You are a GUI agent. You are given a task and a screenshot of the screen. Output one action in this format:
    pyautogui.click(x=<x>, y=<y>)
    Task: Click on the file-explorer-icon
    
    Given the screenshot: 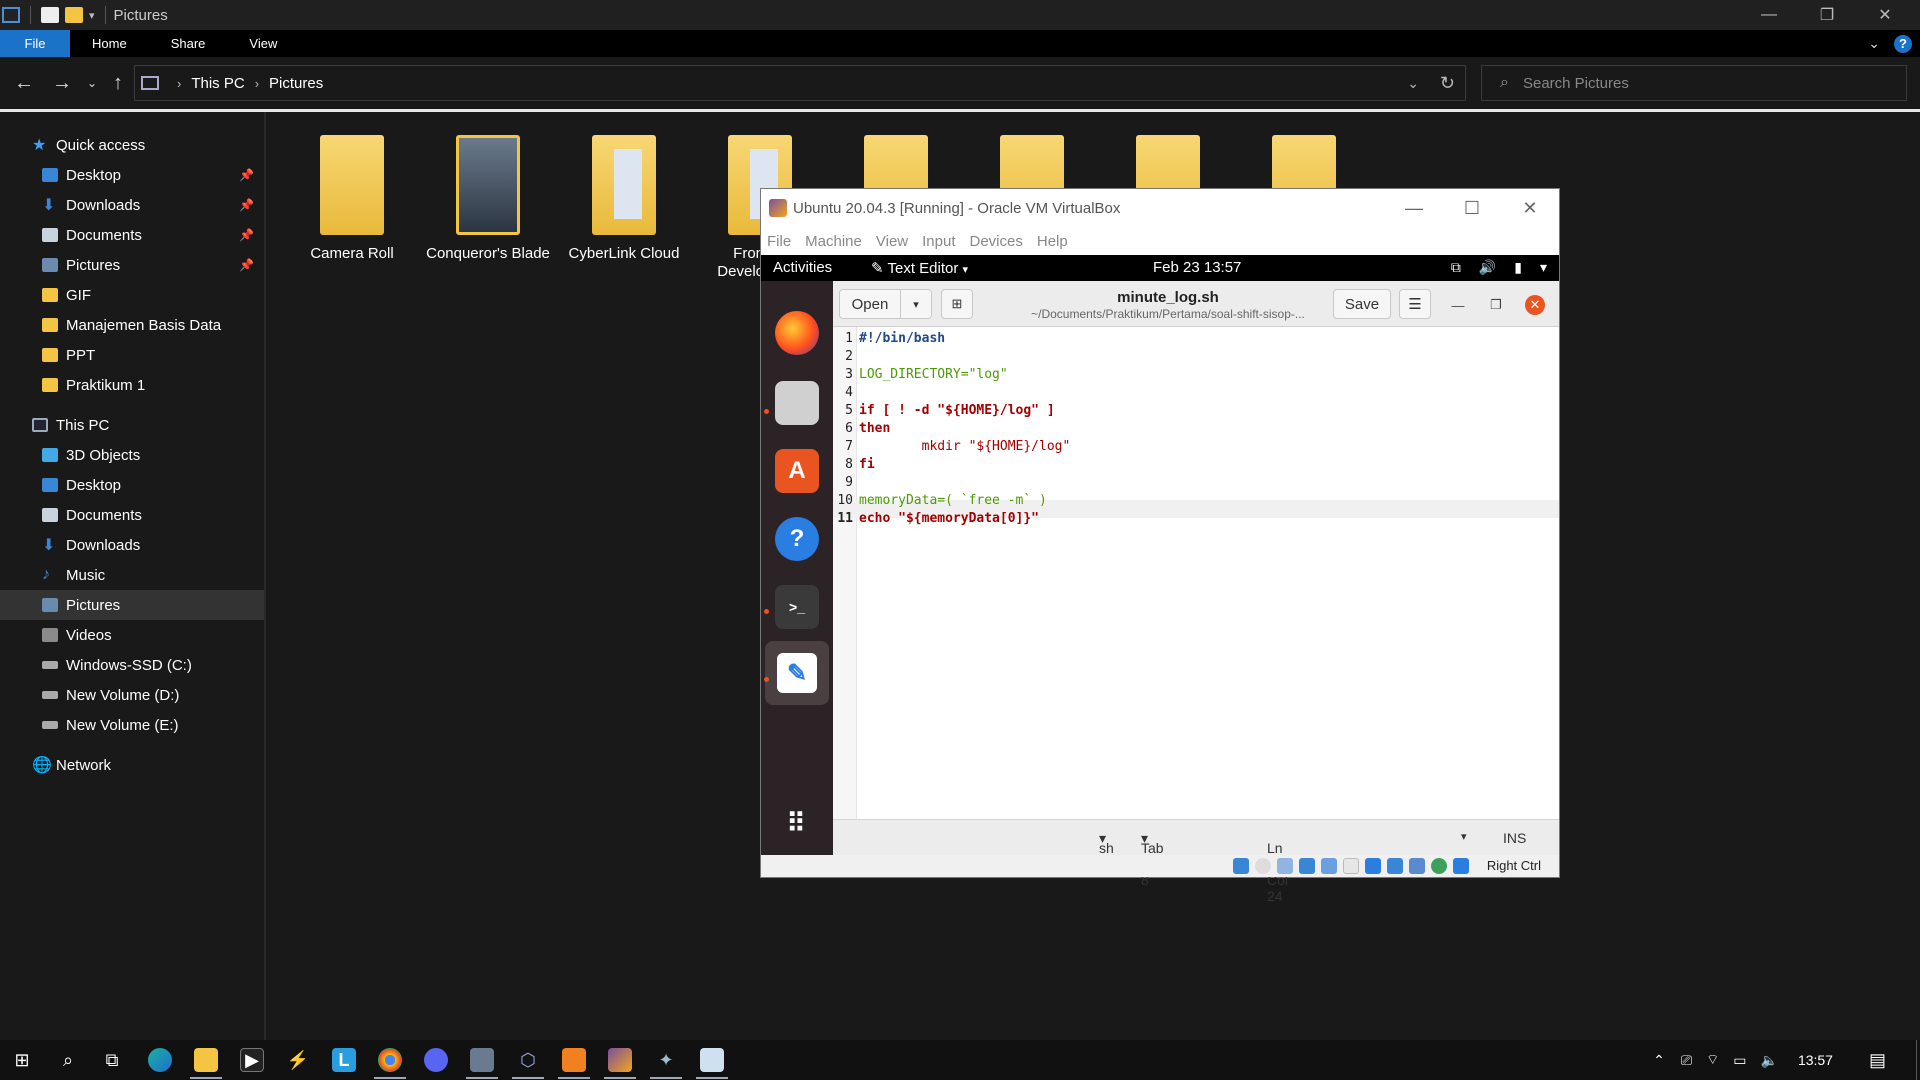 What is the action you would take?
    pyautogui.click(x=206, y=1060)
    